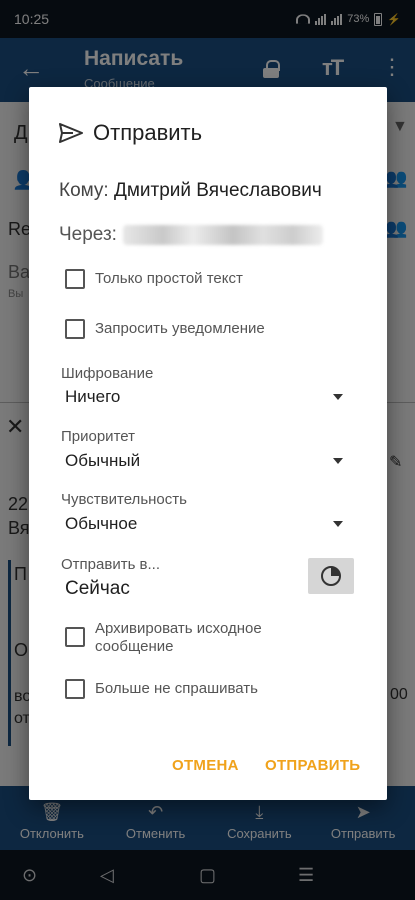 This screenshot has width=415, height=900. I want to click on via-value-blurred, so click(222, 235).